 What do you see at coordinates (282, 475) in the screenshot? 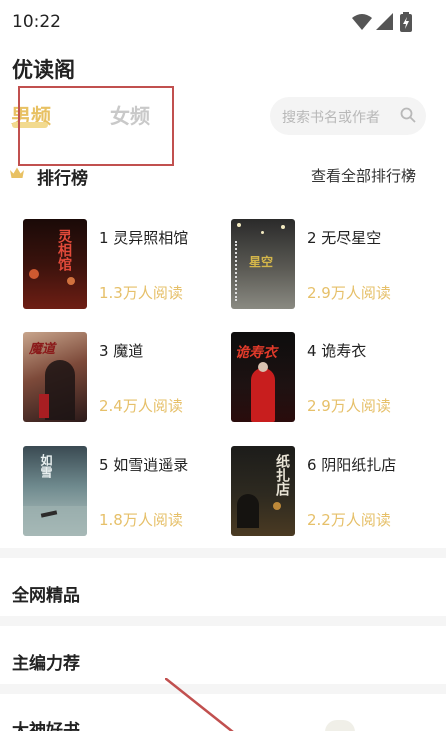
I see `book-cover-title-6: 纸扎店` at bounding box center [282, 475].